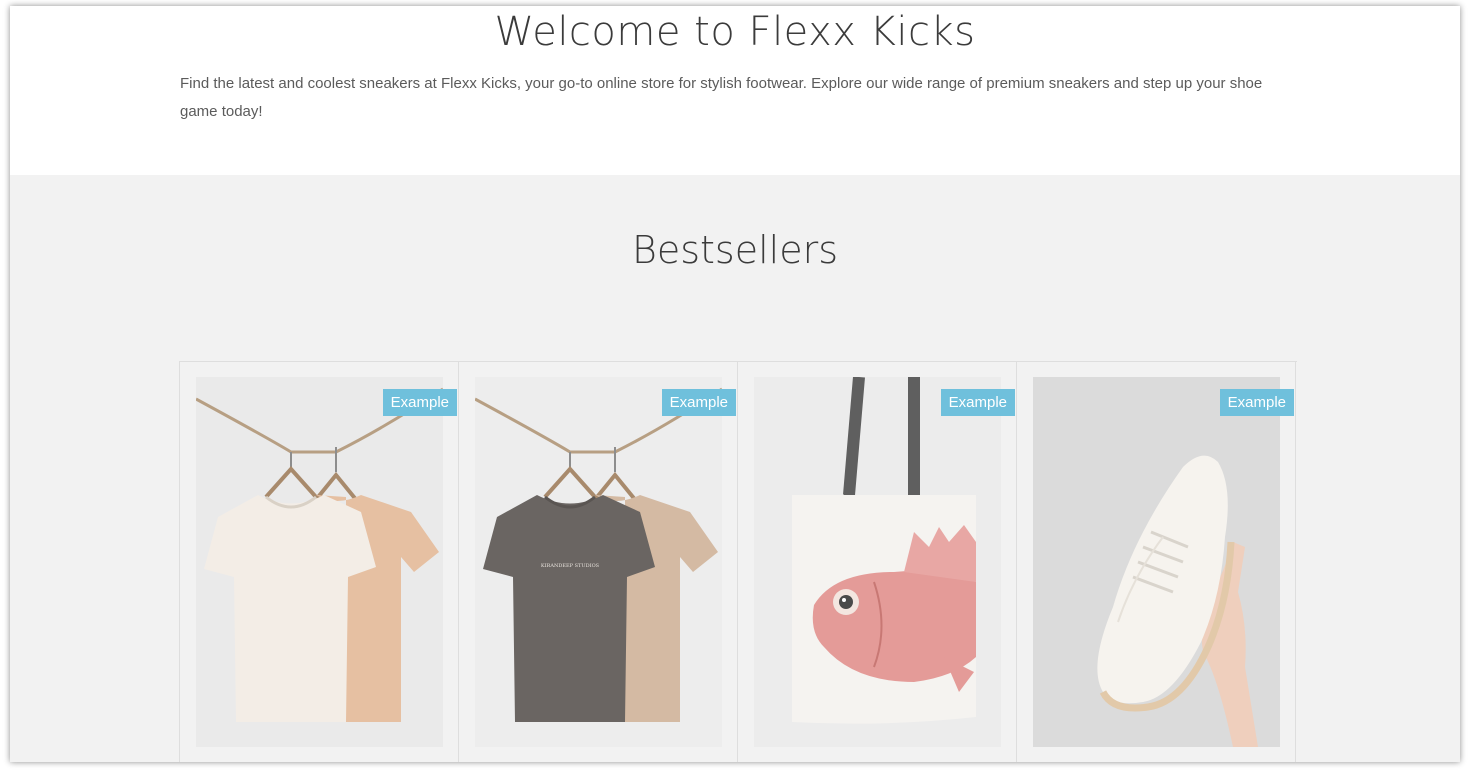  I want to click on product-image-tote-bag, so click(877, 562).